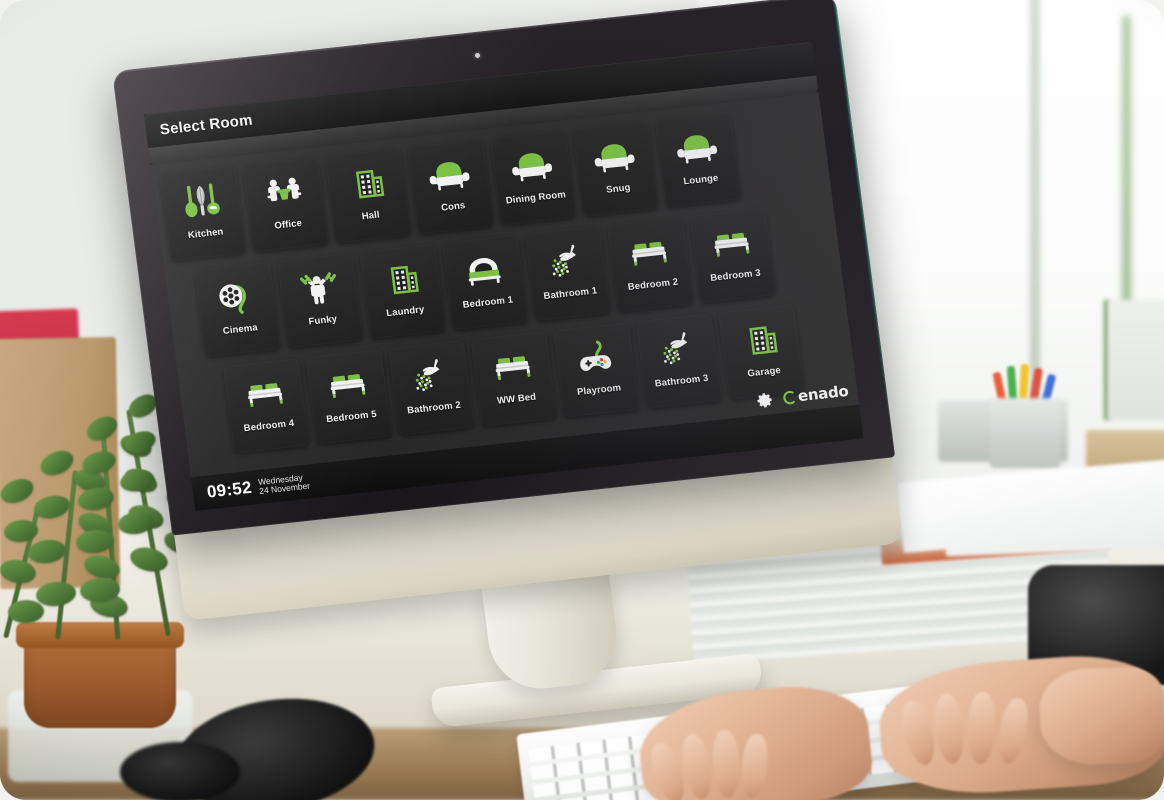  I want to click on room-tile-bedroom-5: Bedroom 5, so click(349, 397).